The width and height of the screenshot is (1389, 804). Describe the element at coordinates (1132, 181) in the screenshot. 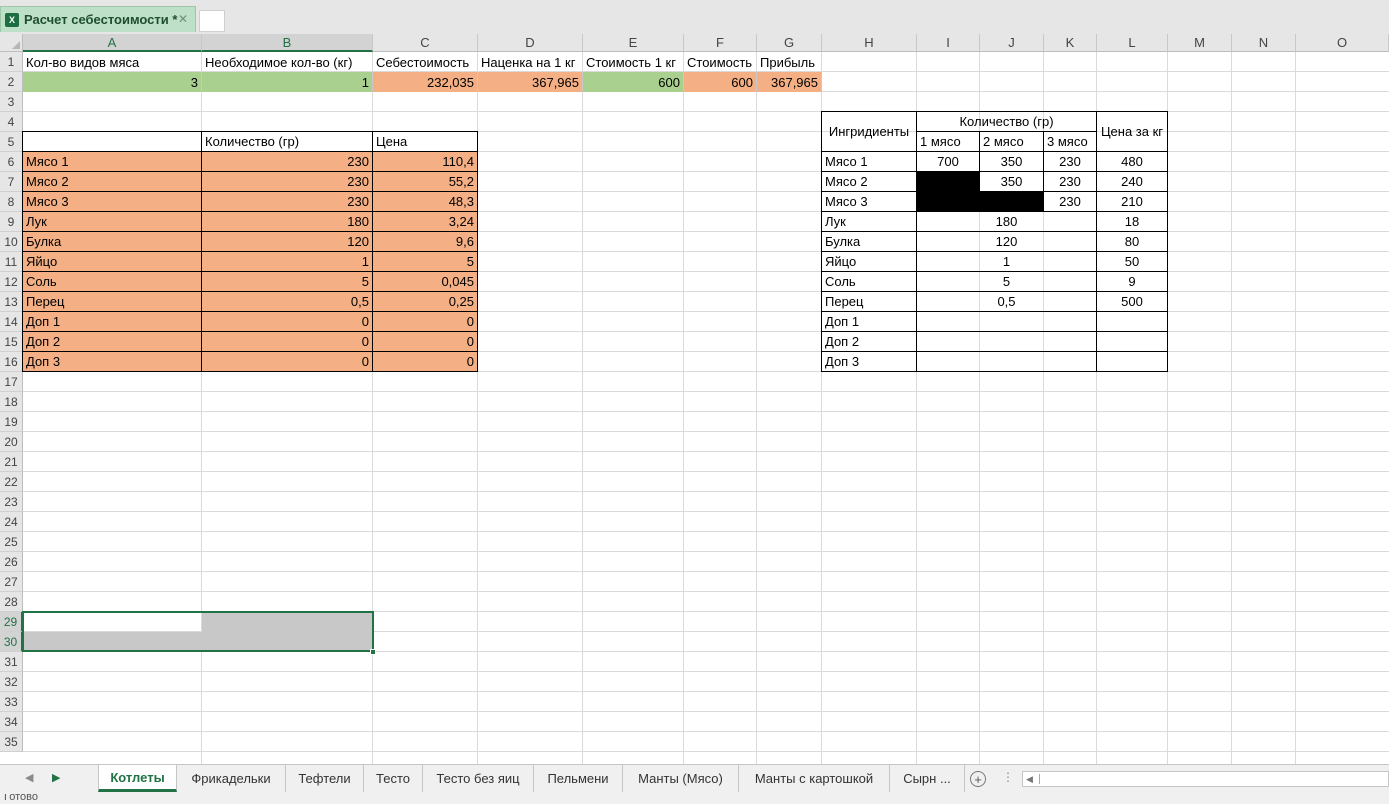

I see `meat-price: 240` at that location.